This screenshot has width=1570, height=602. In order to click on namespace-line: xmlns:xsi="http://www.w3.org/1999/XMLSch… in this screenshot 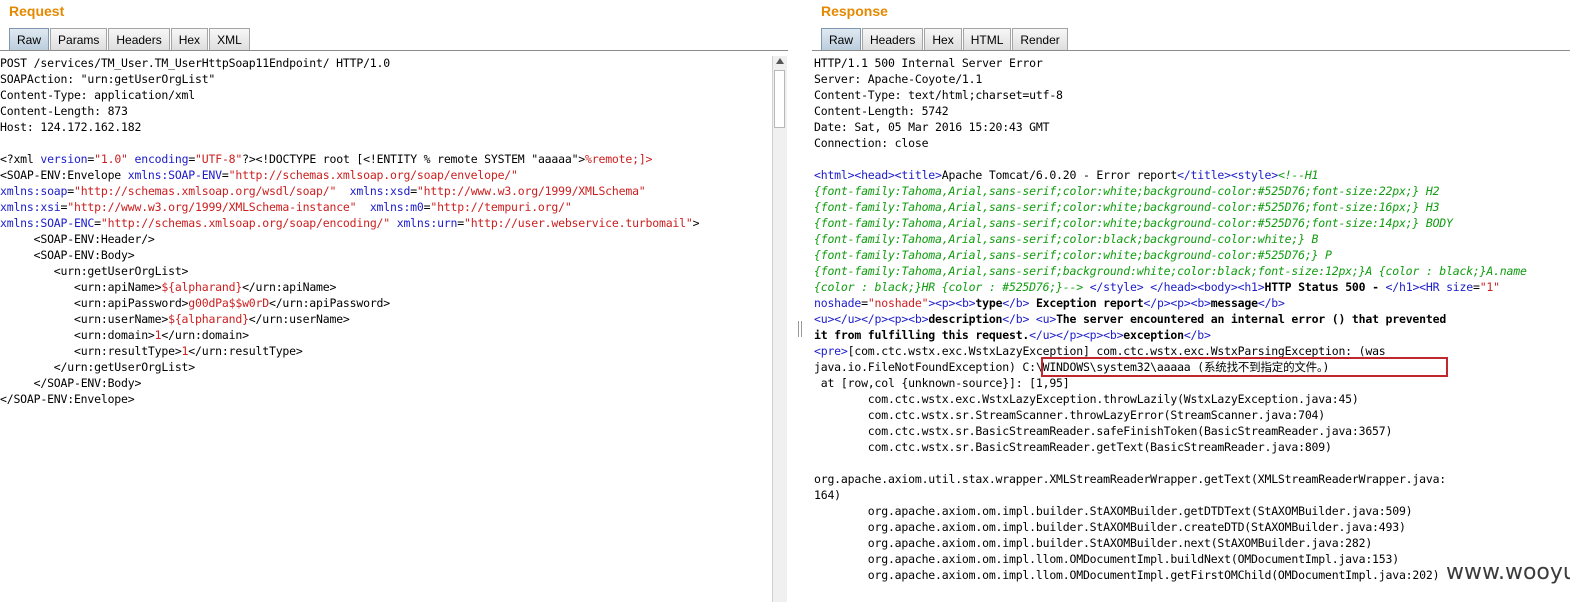, I will do `click(286, 207)`.